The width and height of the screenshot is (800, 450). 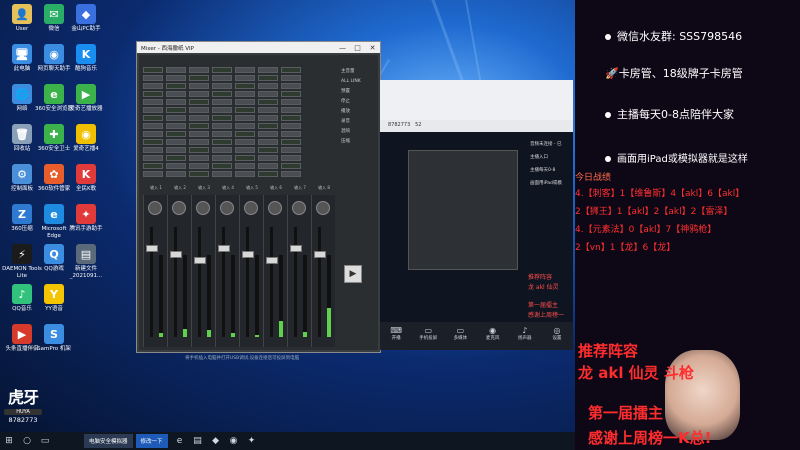 I want to click on toolbar-button: ♪ 扬声器, so click(x=525, y=336).